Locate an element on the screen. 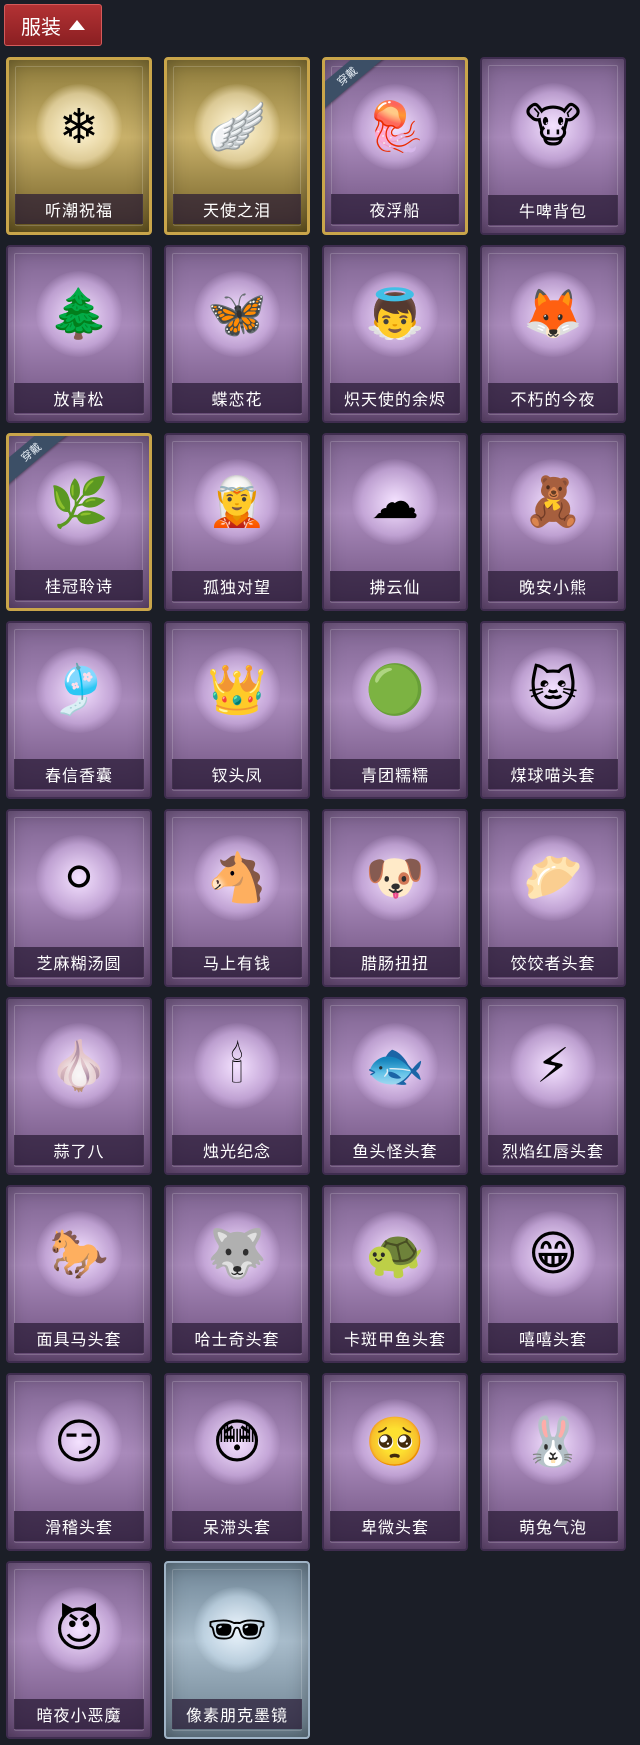  costume-card: 🪼 夜浮船 穿戴 is located at coordinates (395, 146).